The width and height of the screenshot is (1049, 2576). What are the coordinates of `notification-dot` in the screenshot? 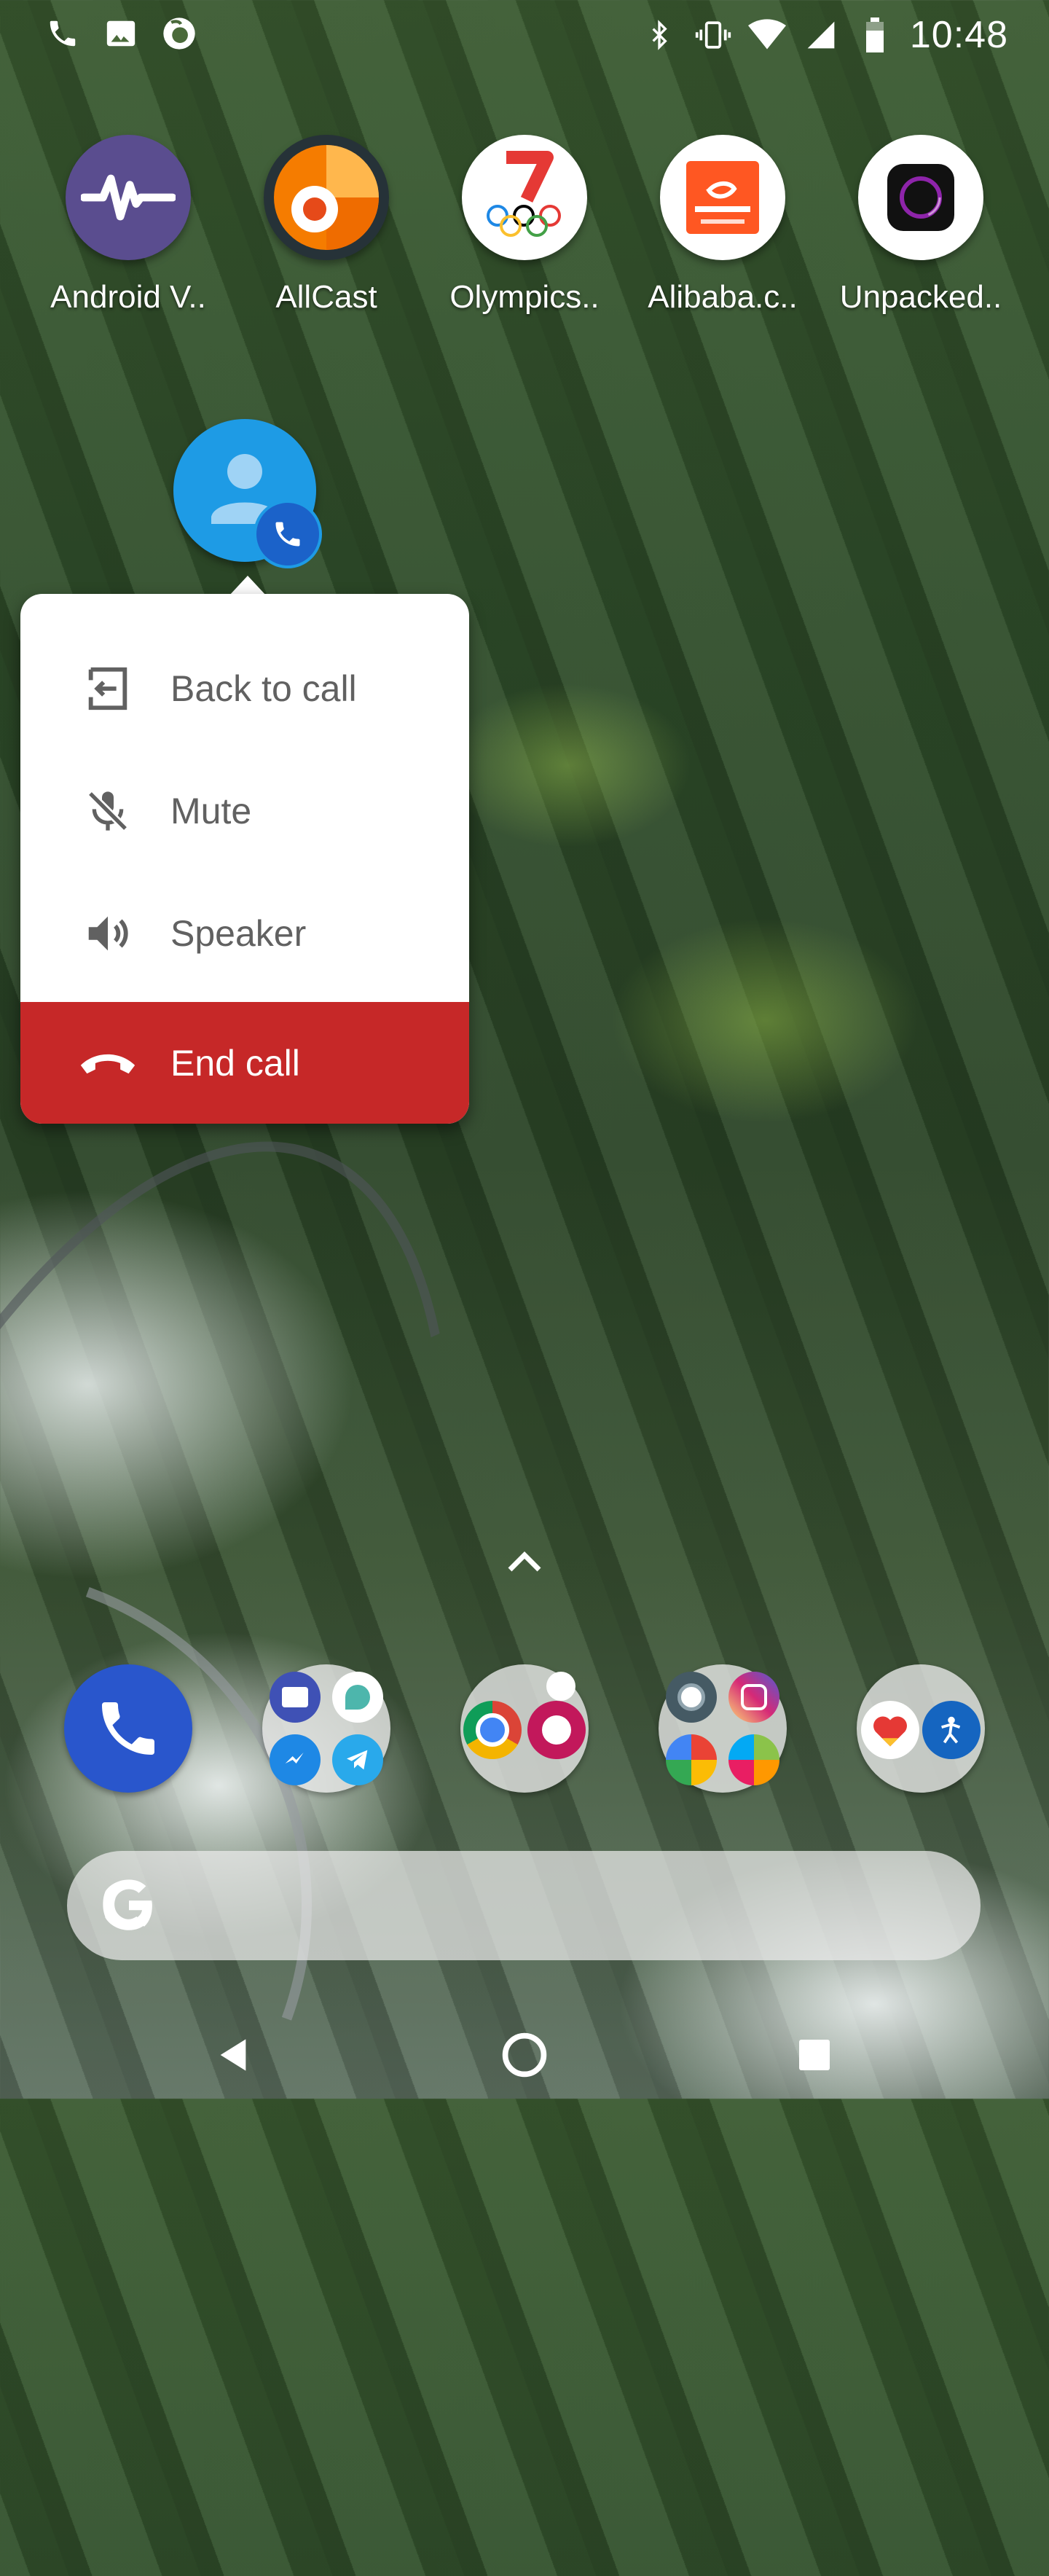 It's located at (560, 1686).